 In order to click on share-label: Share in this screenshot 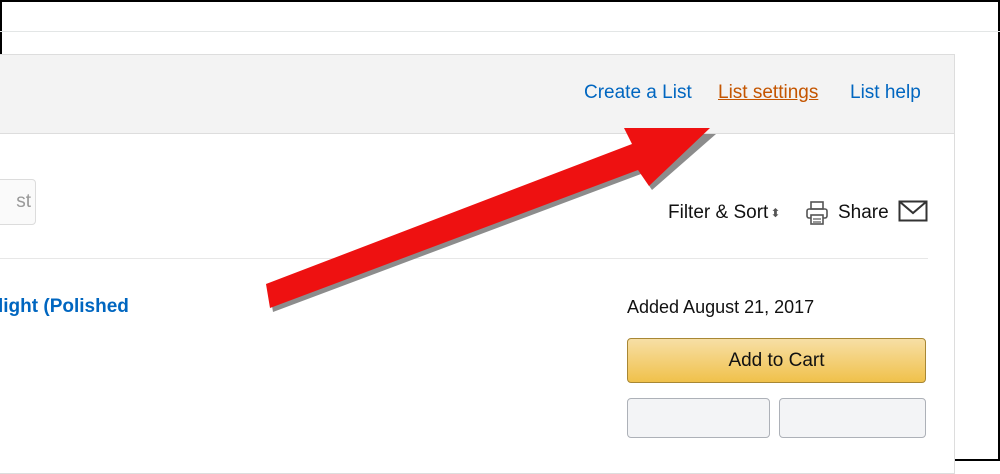, I will do `click(863, 212)`.